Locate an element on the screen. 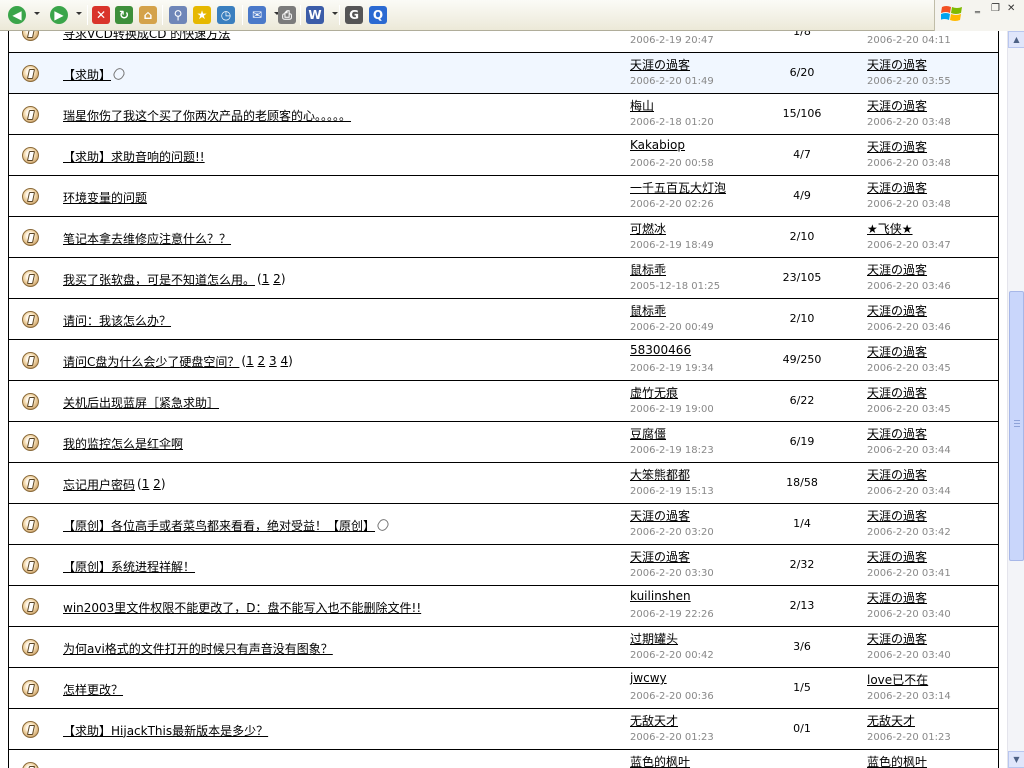  thread-author-link: kuilinshen is located at coordinates (660, 596).